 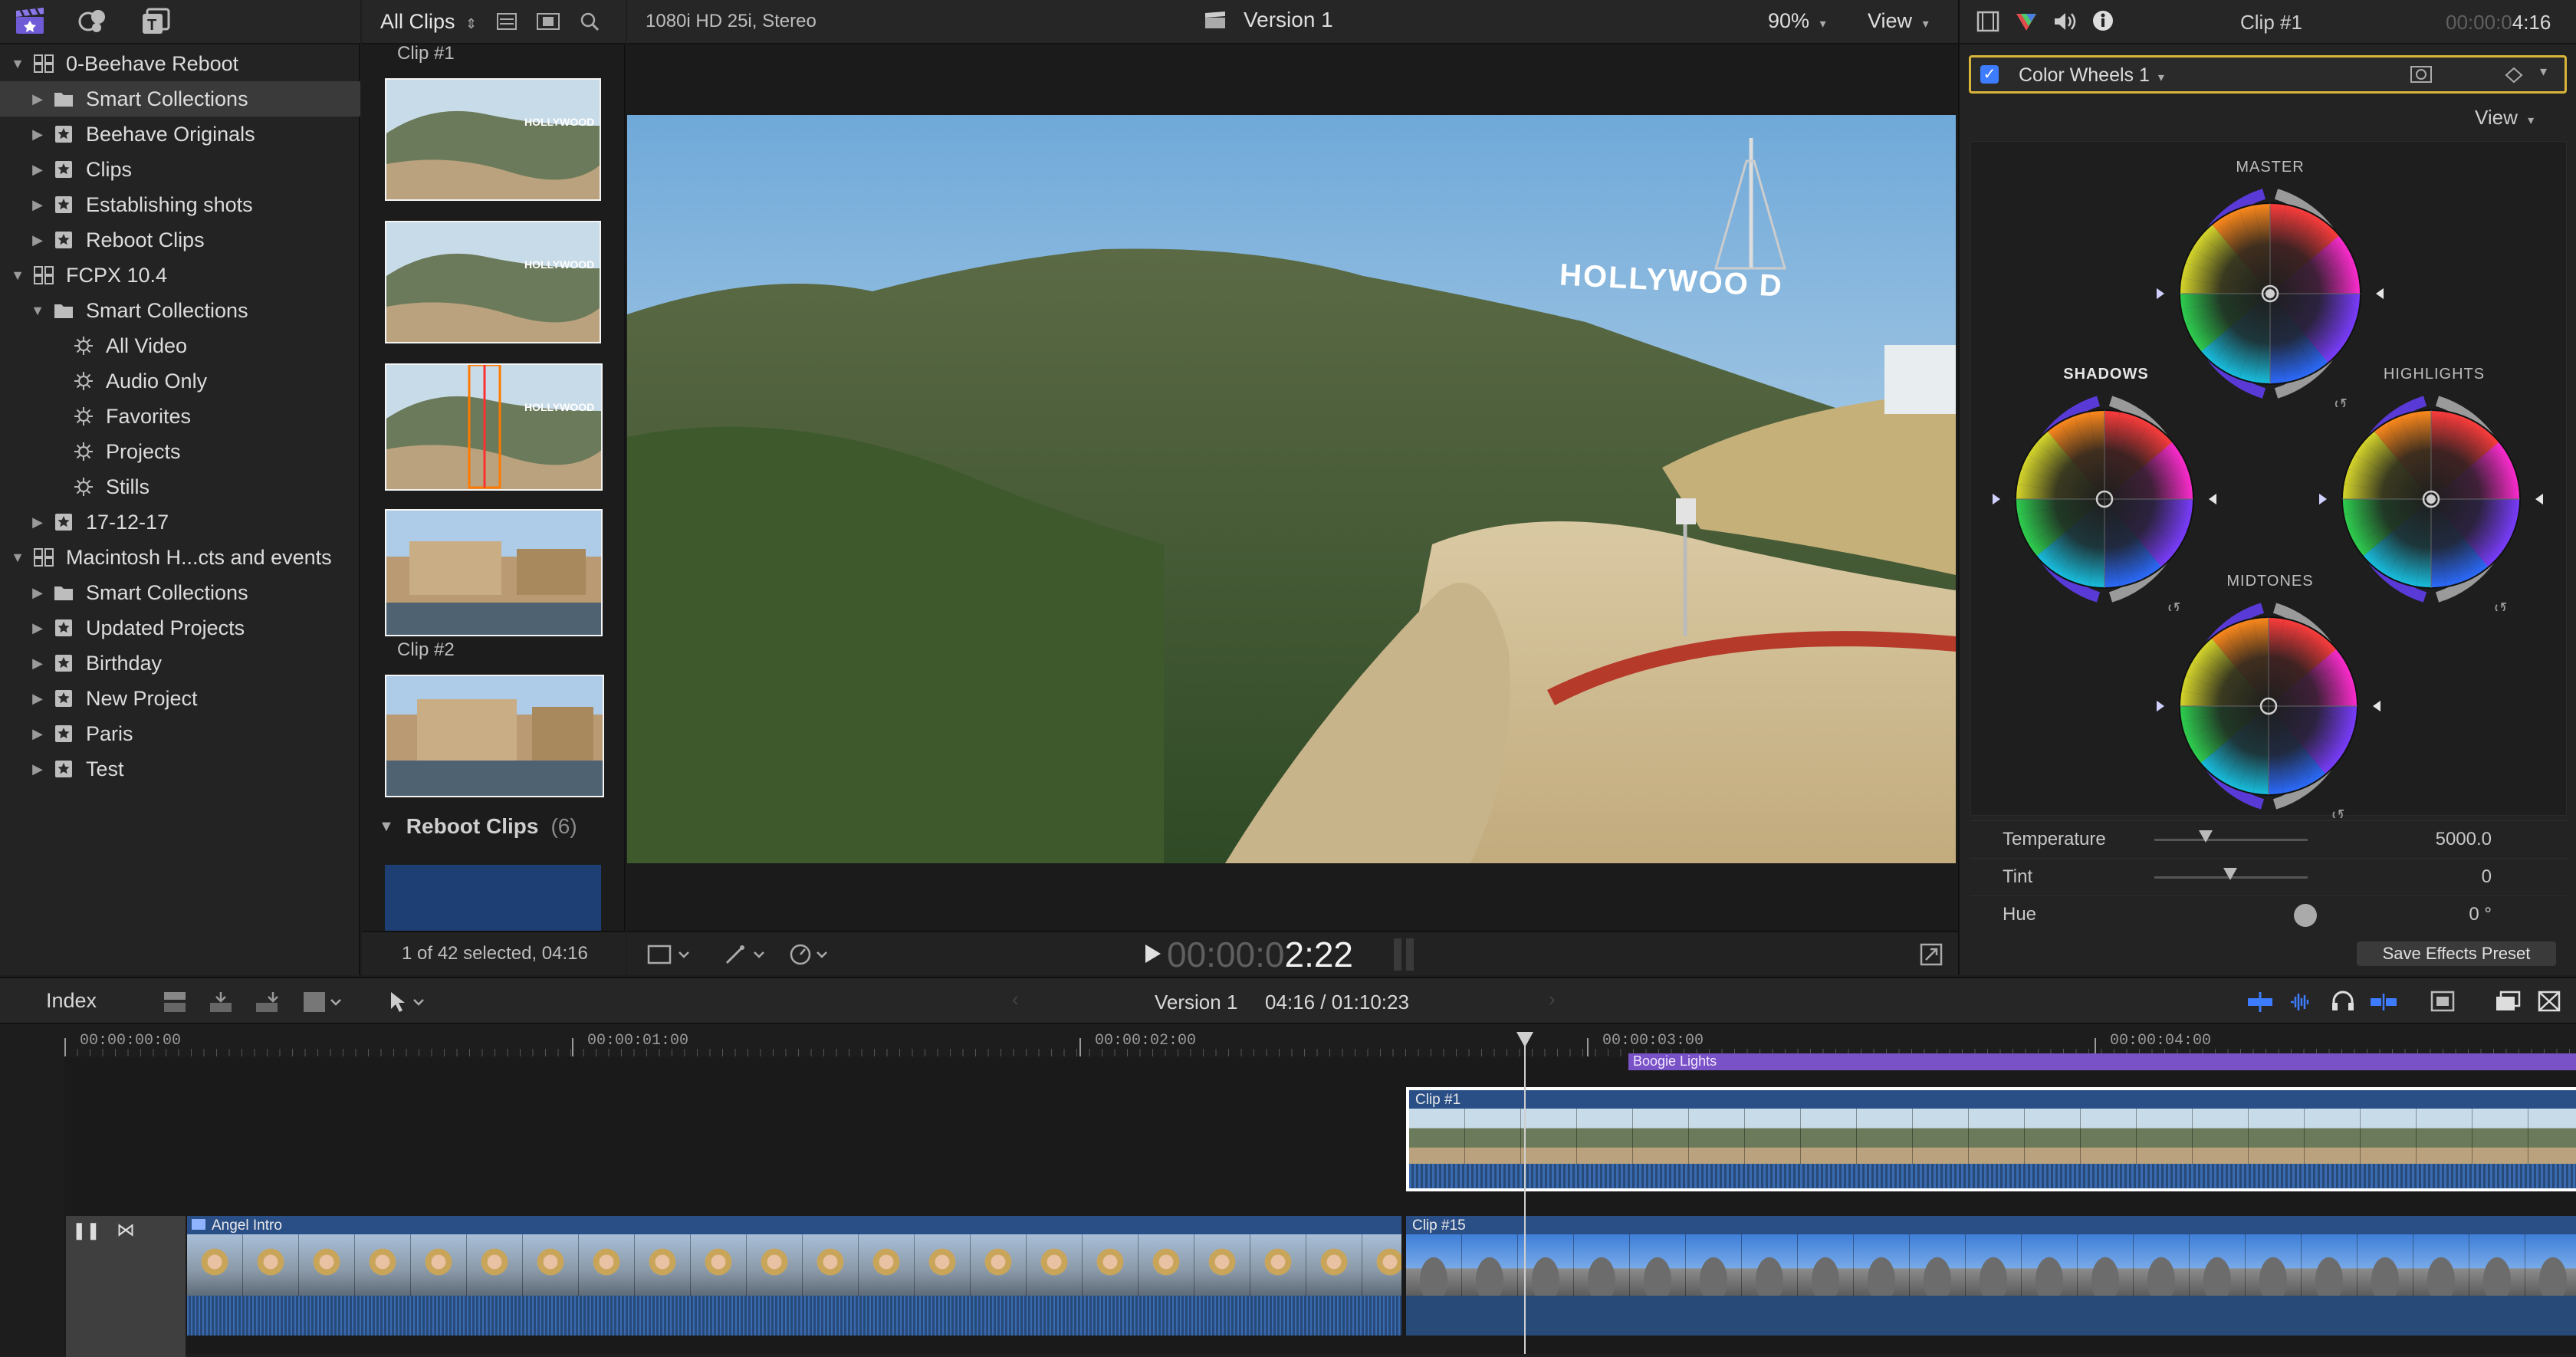 What do you see at coordinates (508, 22) in the screenshot?
I see `list-view-icon` at bounding box center [508, 22].